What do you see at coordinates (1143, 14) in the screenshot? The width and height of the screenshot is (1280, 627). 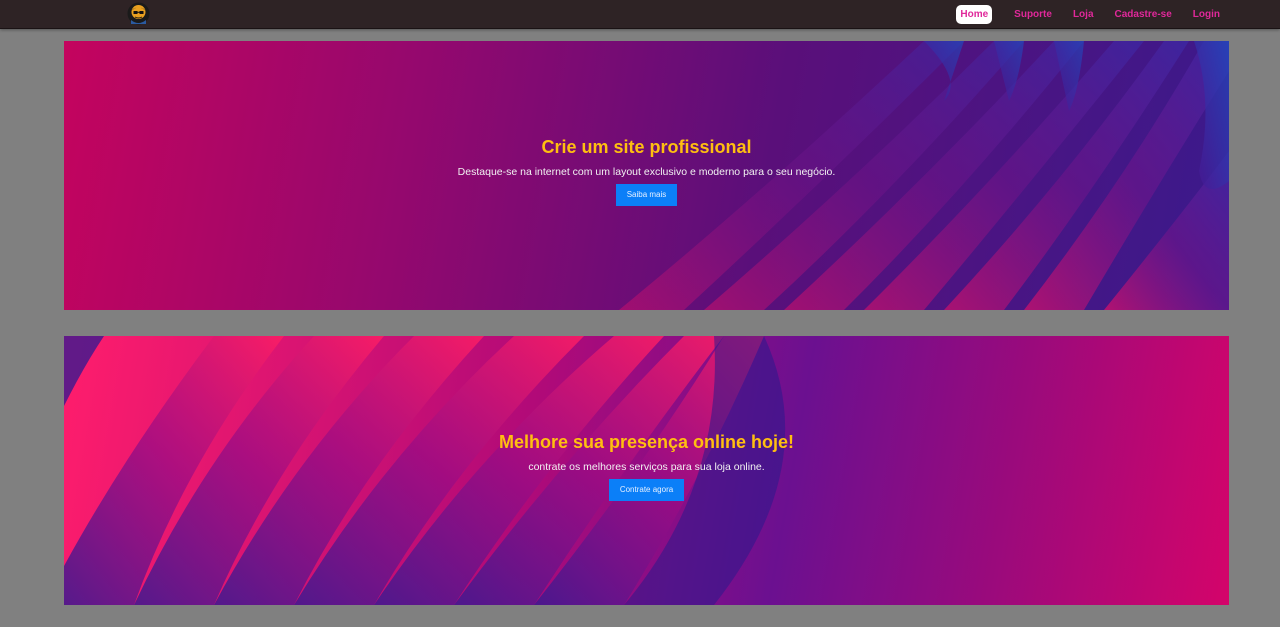 I see `nav-link-cadastre-se: Cadastre-se` at bounding box center [1143, 14].